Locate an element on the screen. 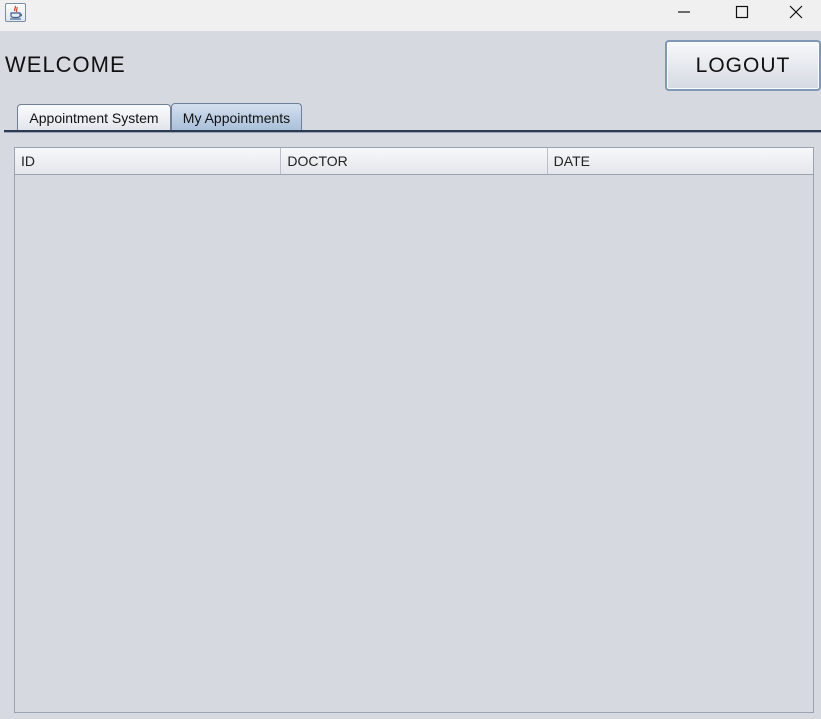 This screenshot has width=821, height=719. table-header: ID DOCTOR DATE is located at coordinates (414, 161).